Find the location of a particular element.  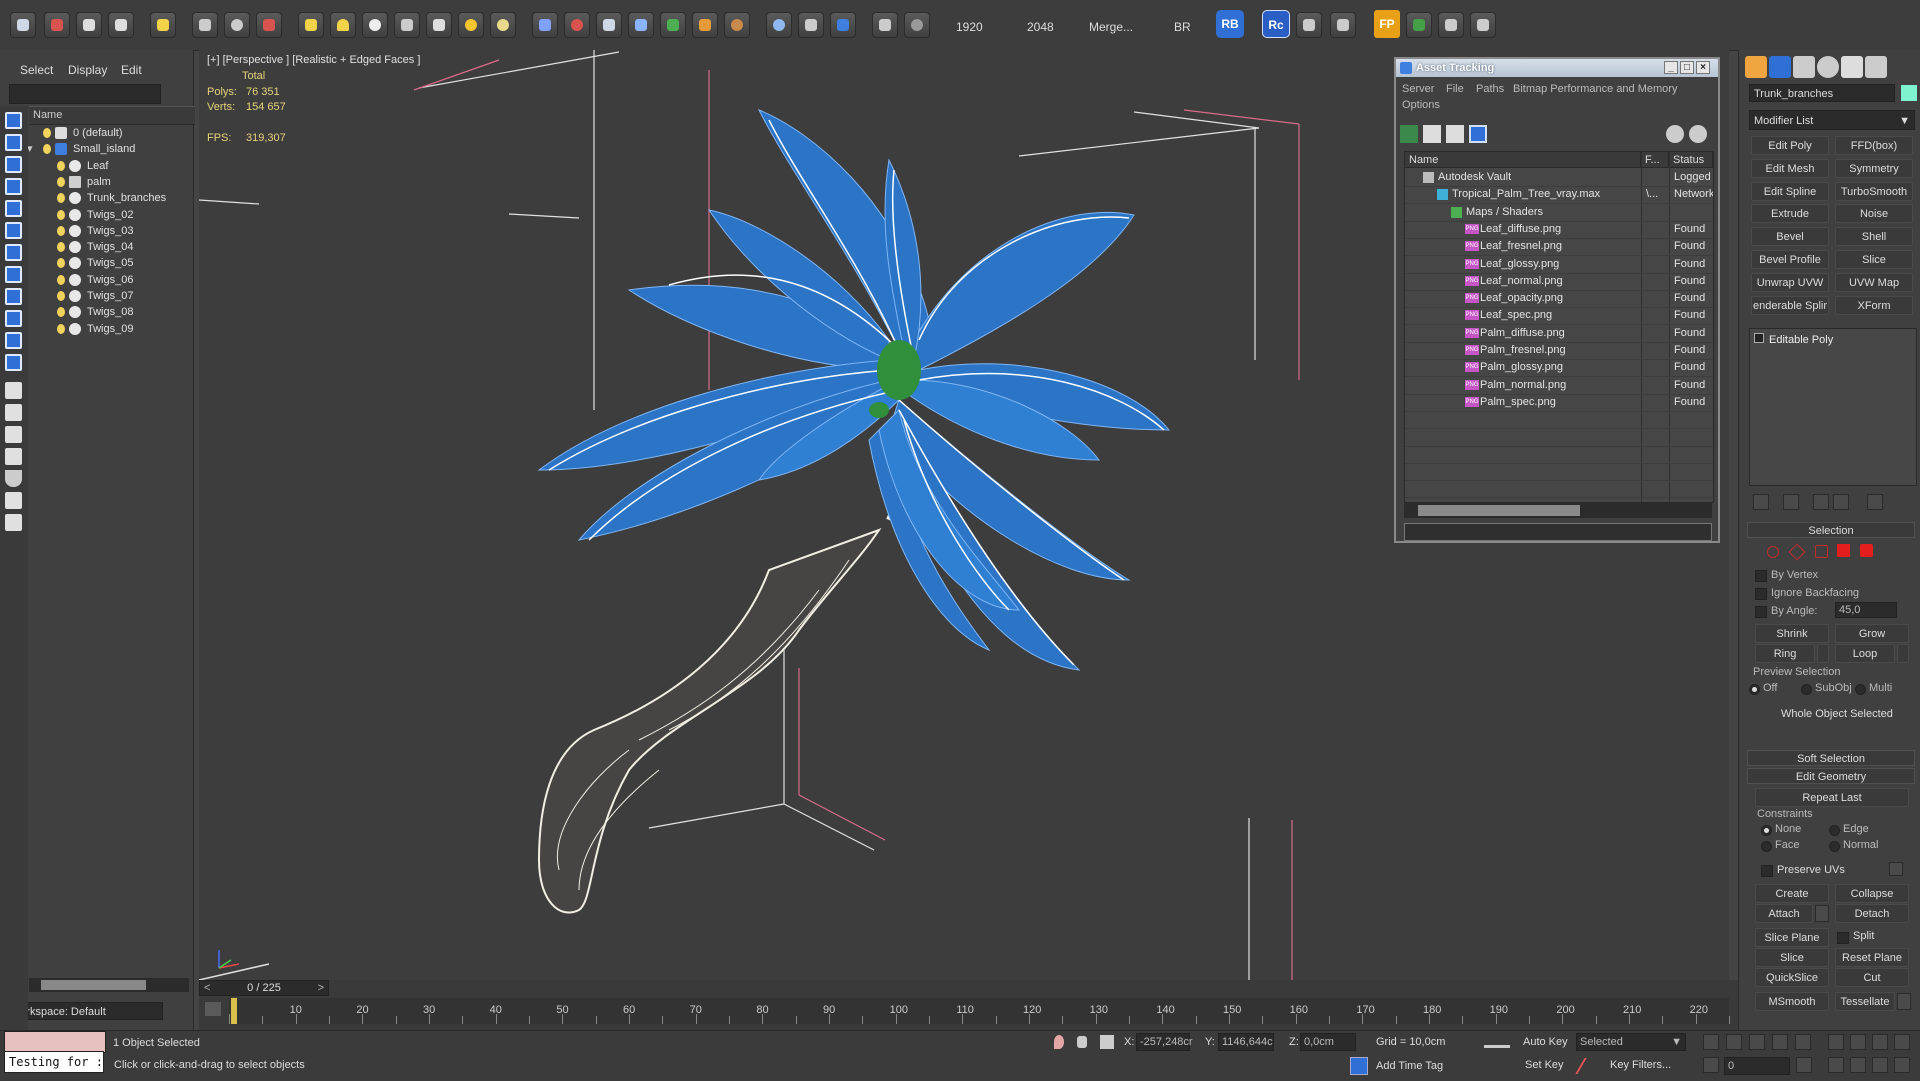

plant-icon is located at coordinates (673, 25).